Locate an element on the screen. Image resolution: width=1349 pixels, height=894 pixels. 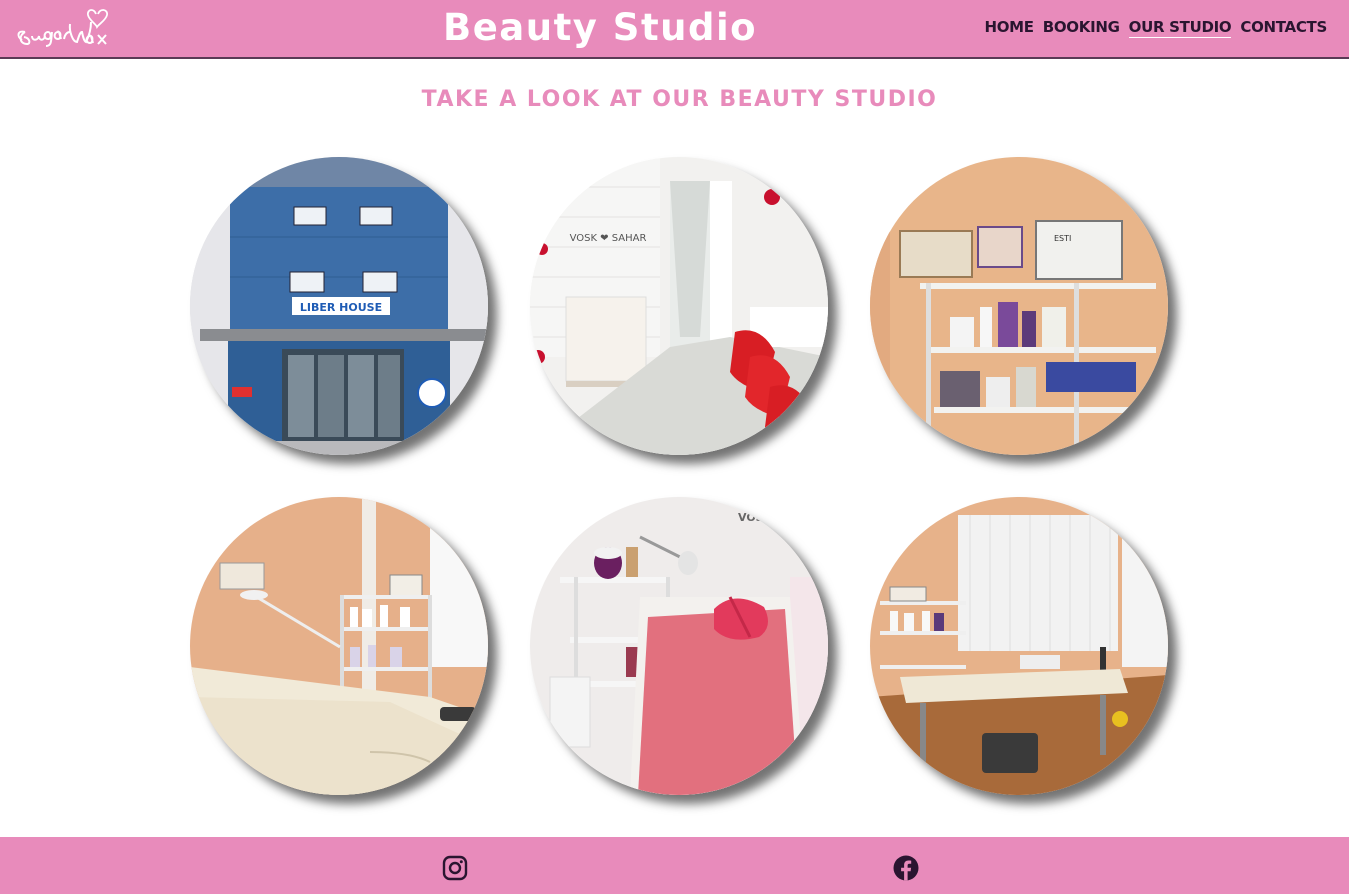
building-sign-text: LIBER HOUSE is located at coordinates (341, 307).